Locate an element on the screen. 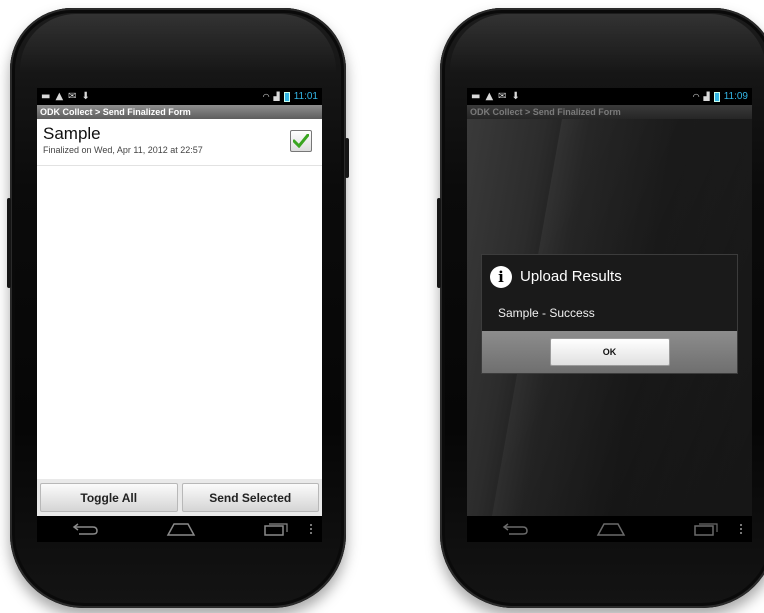 The width and height of the screenshot is (764, 613). form-checkbox is located at coordinates (301, 141).